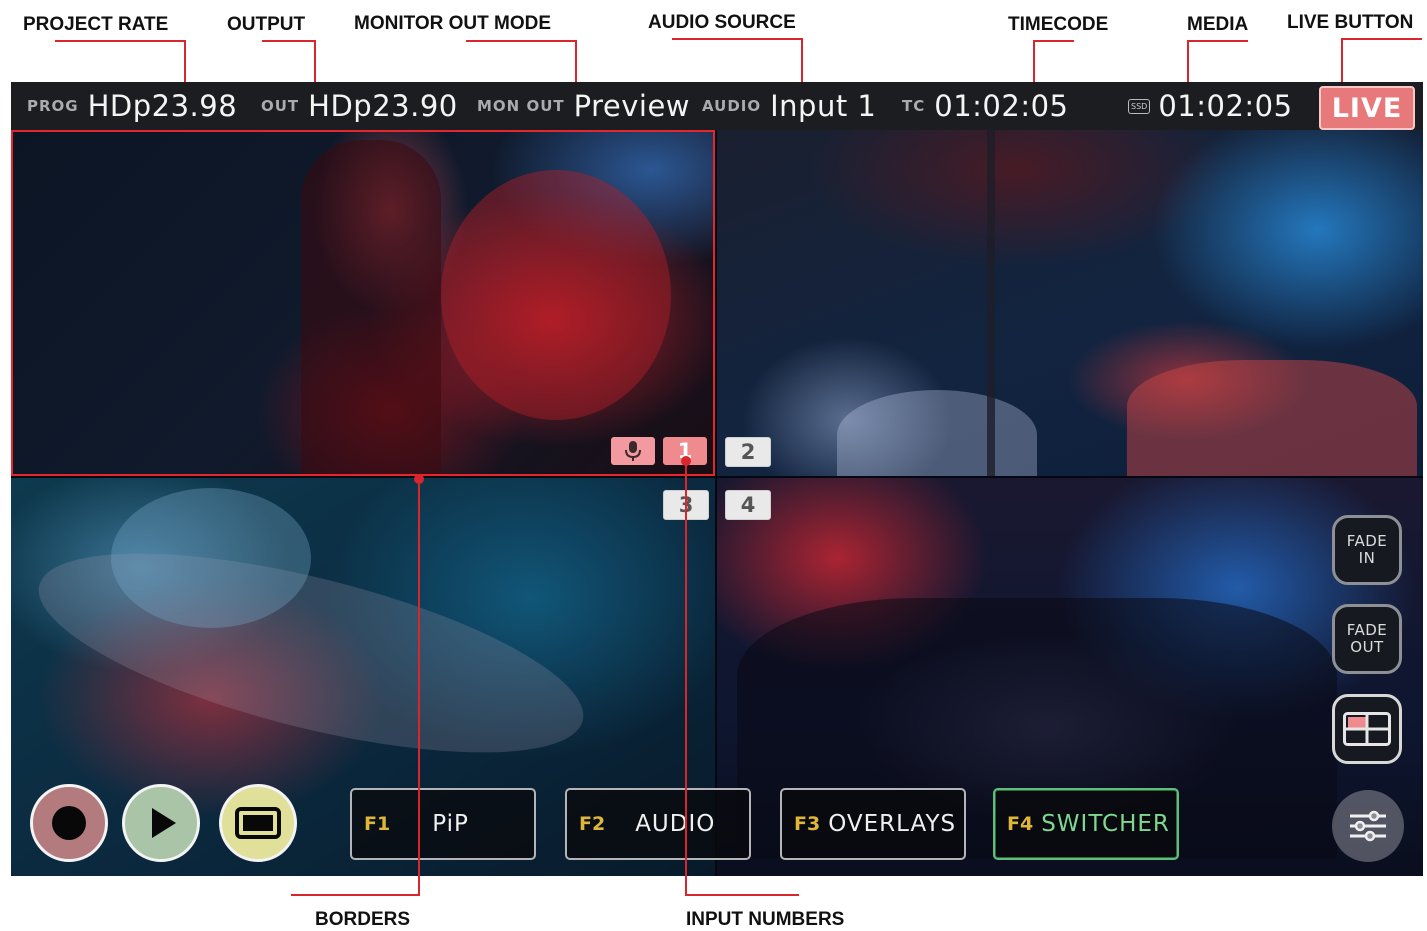  Describe the element at coordinates (1382, 39) in the screenshot. I see `leader-live` at that location.